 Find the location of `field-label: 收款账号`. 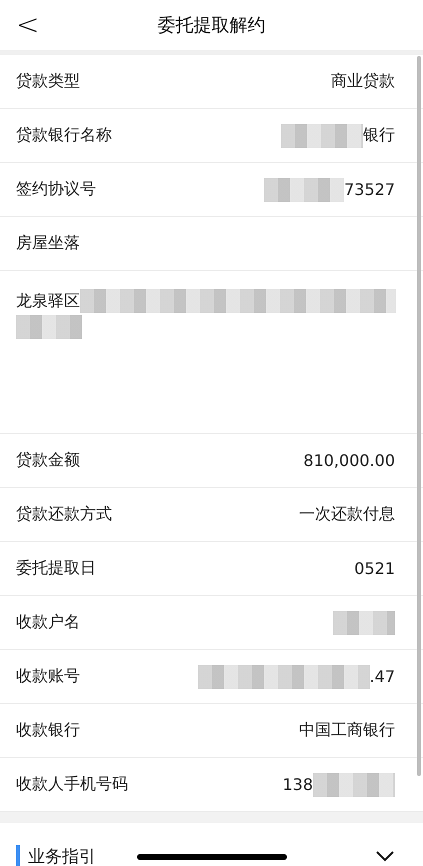

field-label: 收款账号 is located at coordinates (48, 676).